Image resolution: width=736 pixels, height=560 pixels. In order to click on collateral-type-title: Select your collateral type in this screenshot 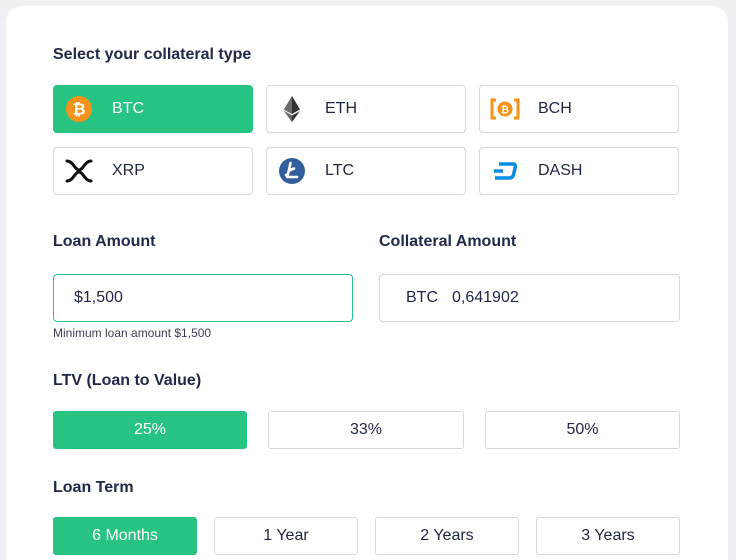, I will do `click(152, 54)`.